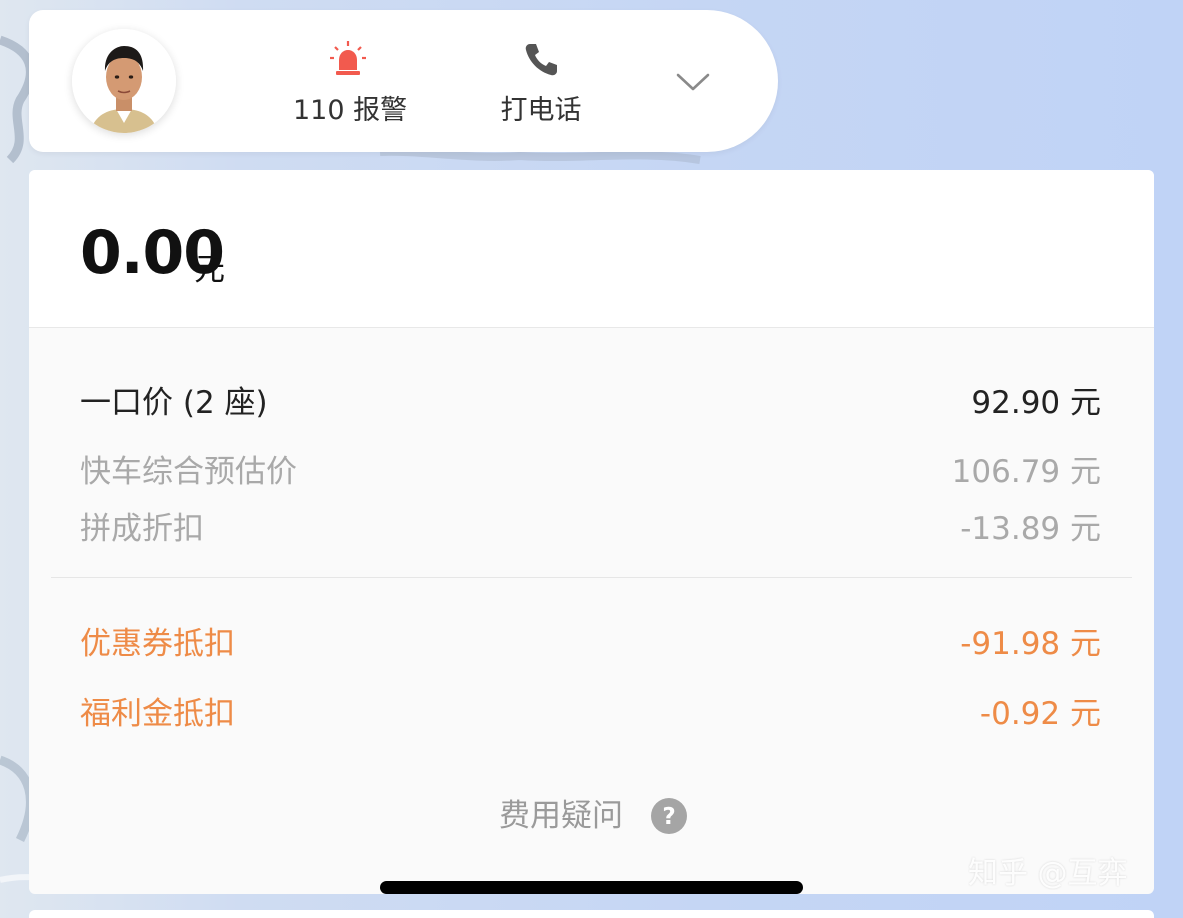  I want to click on fare-row-carpool-discount: 拼成折扣 -13.89 元, so click(590, 529).